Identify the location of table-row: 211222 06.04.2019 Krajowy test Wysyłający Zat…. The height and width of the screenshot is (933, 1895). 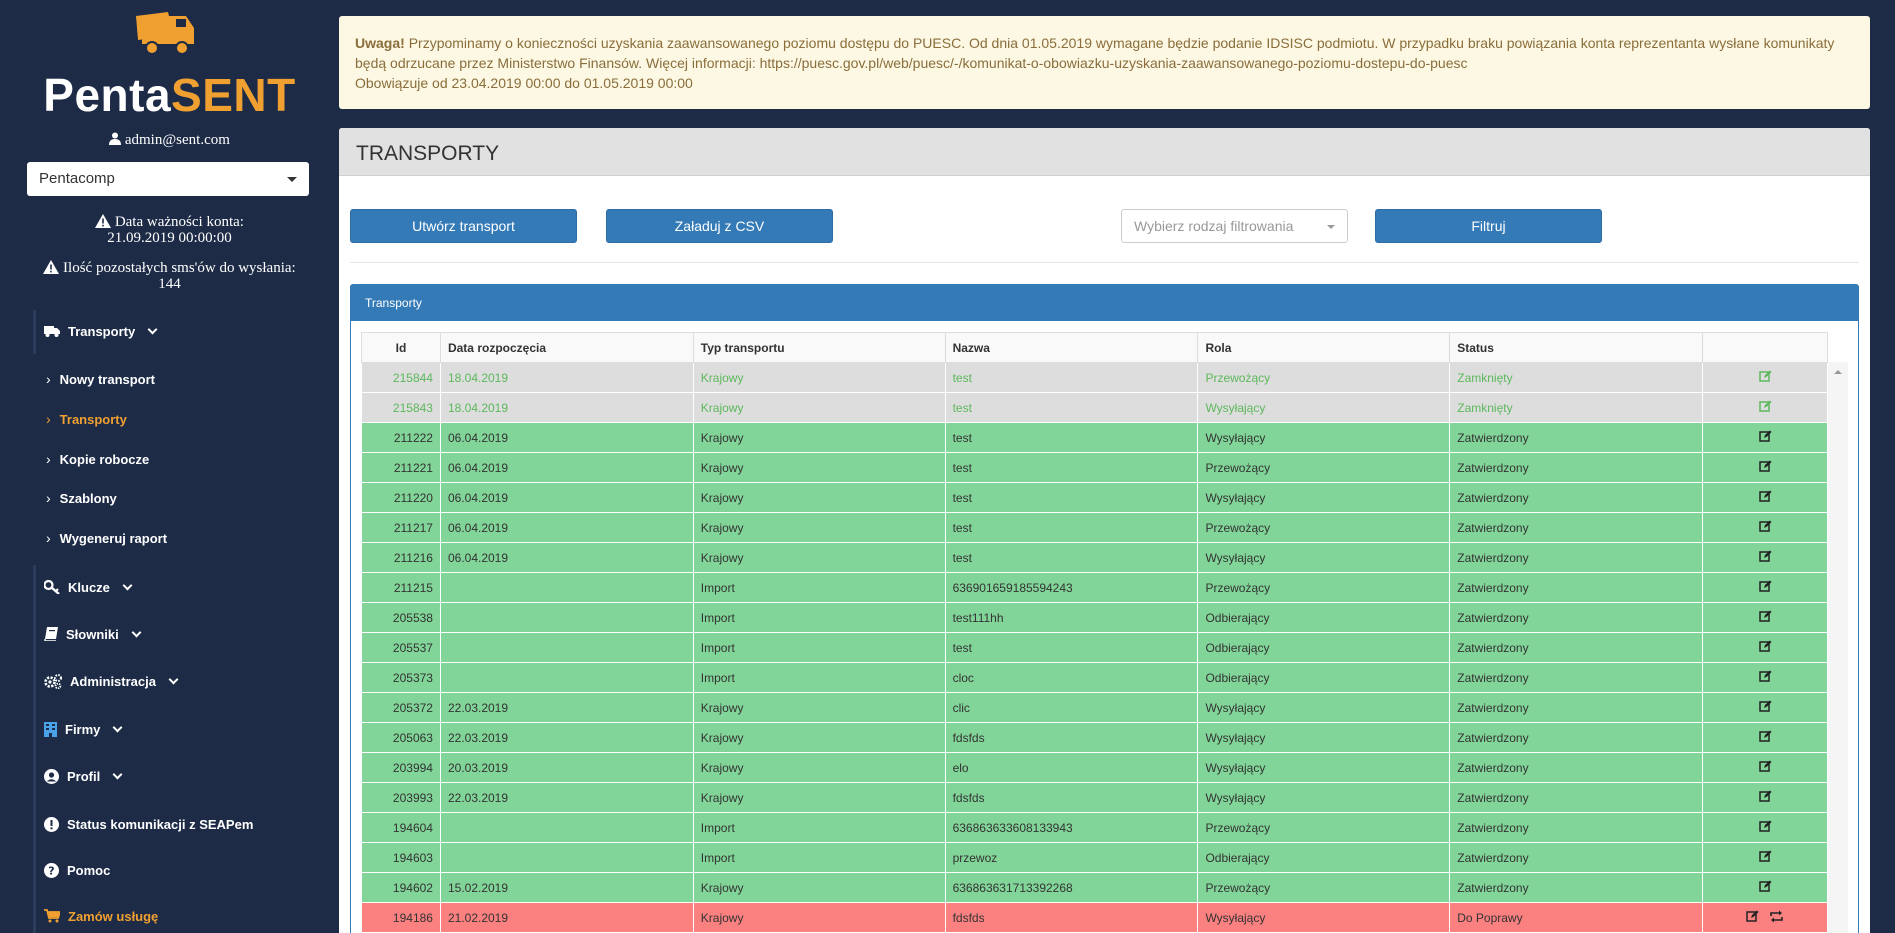
(1094, 437).